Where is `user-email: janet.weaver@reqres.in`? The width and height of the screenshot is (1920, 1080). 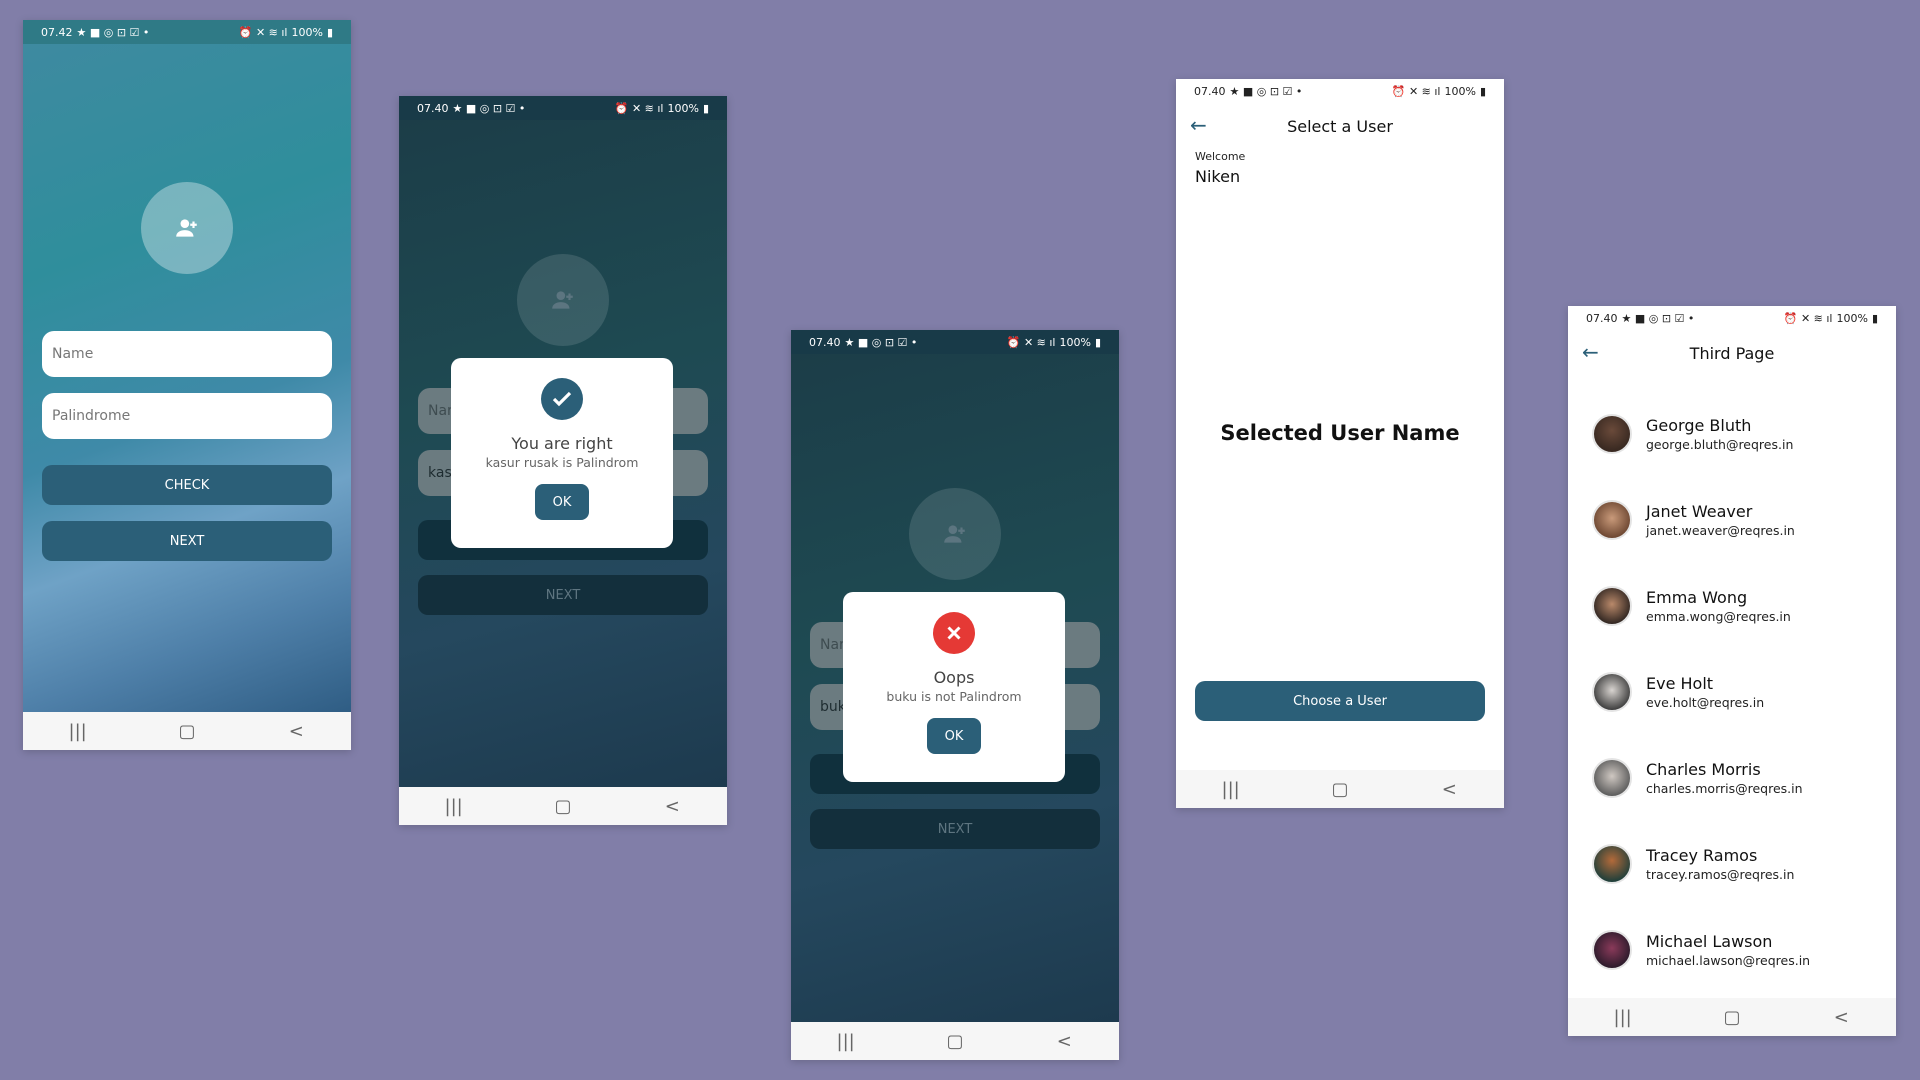
user-email: janet.weaver@reqres.in is located at coordinates (1720, 530).